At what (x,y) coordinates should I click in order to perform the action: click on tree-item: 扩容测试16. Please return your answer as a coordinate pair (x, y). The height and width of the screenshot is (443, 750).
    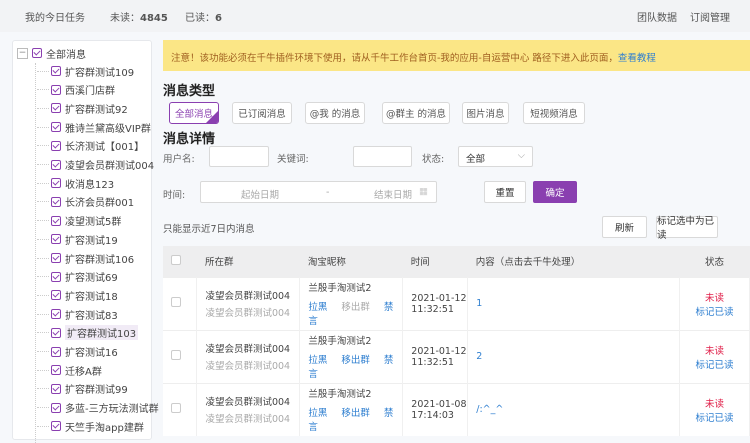
    Looking at the image, I should click on (77, 352).